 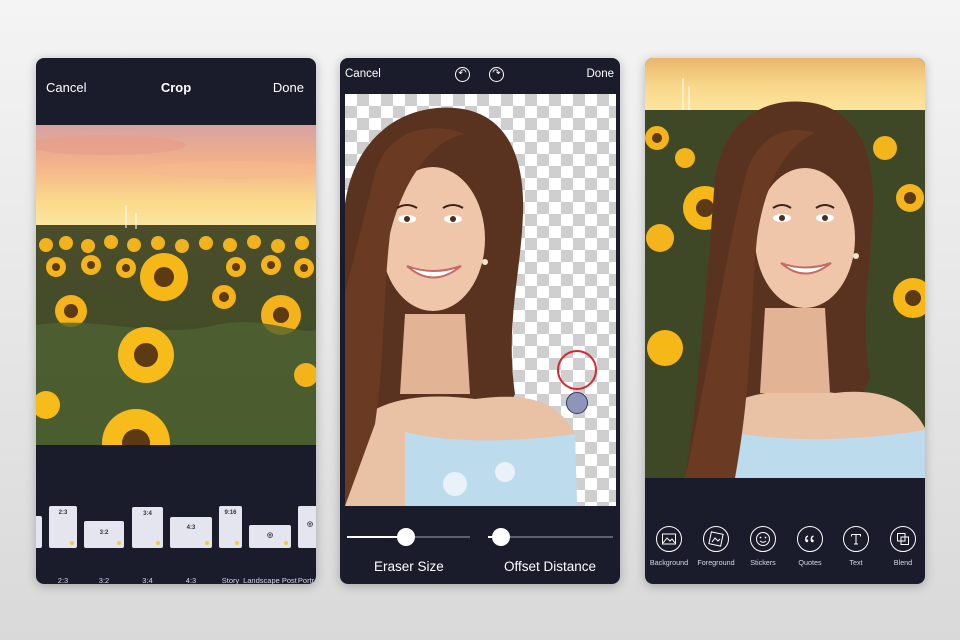 I want to click on eraser-offset-handle, so click(x=577, y=403).